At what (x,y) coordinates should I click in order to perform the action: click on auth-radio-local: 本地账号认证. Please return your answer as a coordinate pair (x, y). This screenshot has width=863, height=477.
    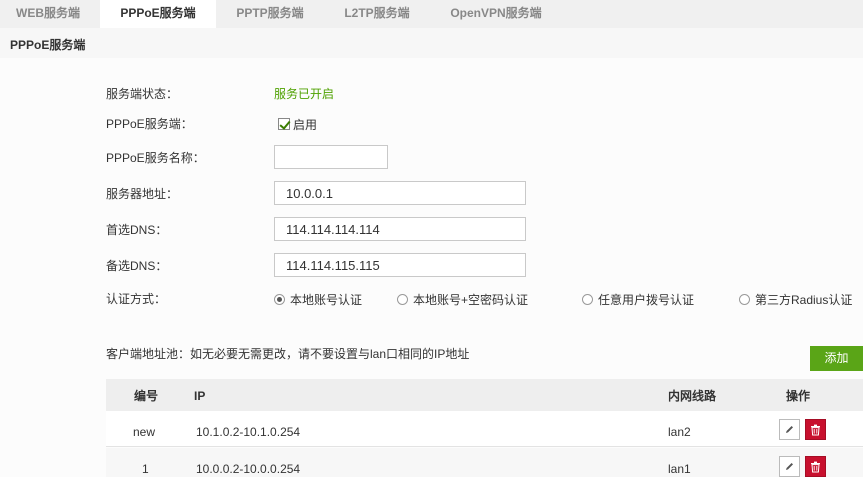
    Looking at the image, I should click on (318, 299).